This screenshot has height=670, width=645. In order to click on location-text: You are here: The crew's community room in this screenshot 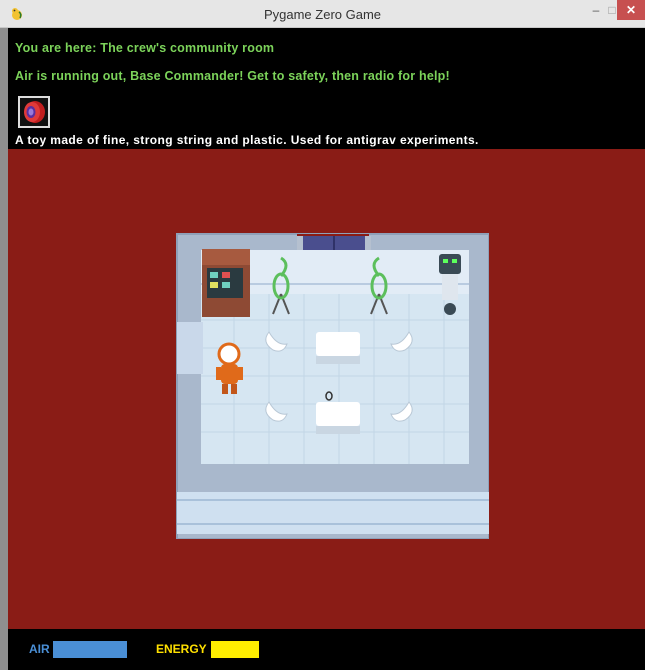, I will do `click(145, 48)`.